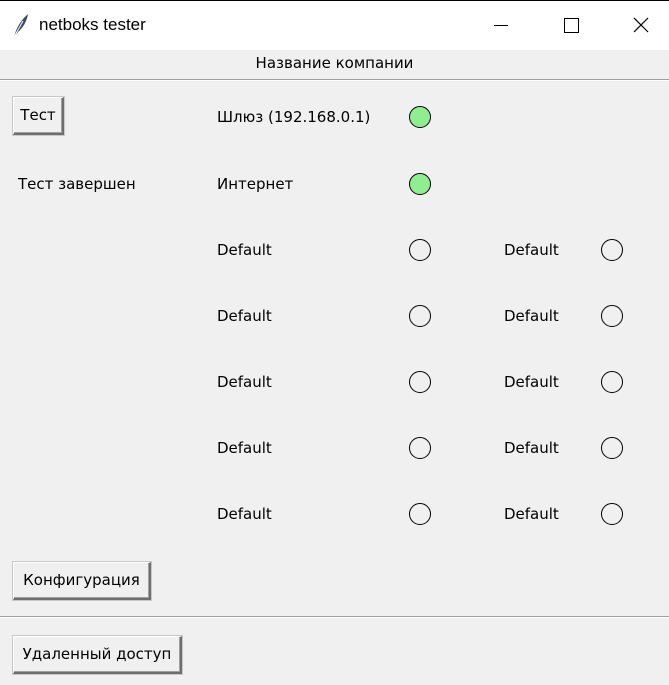 The image size is (669, 685). What do you see at coordinates (641, 25) in the screenshot?
I see `close-icon` at bounding box center [641, 25].